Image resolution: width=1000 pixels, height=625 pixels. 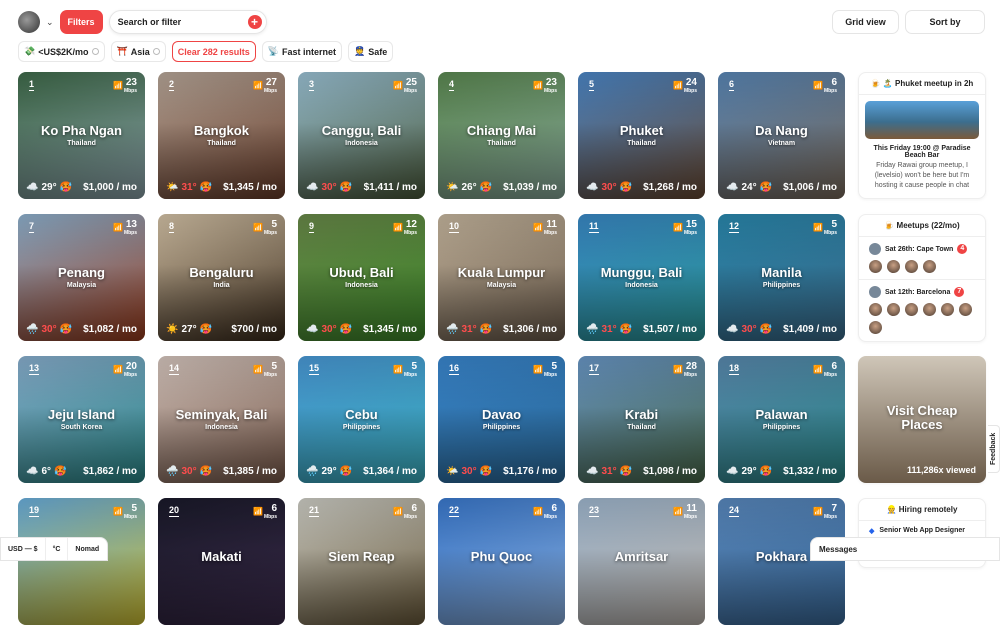 What do you see at coordinates (172, 187) in the screenshot?
I see `weather-icon: 🌤️` at bounding box center [172, 187].